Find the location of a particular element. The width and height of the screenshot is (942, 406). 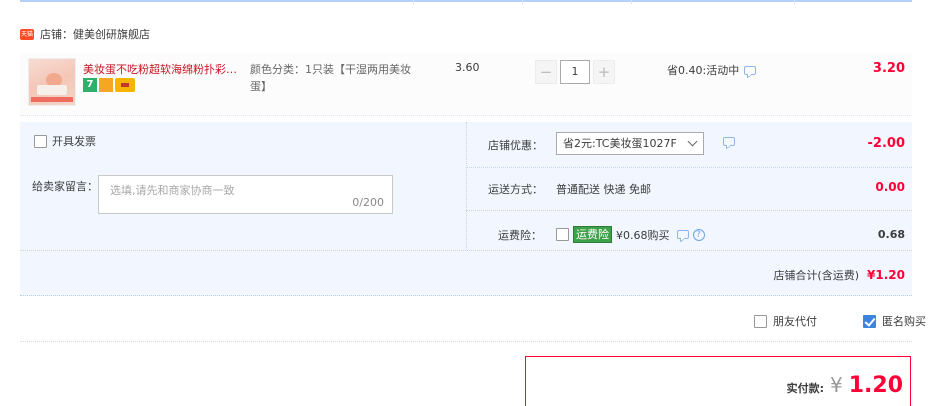

quantity-input: 1 is located at coordinates (575, 72).